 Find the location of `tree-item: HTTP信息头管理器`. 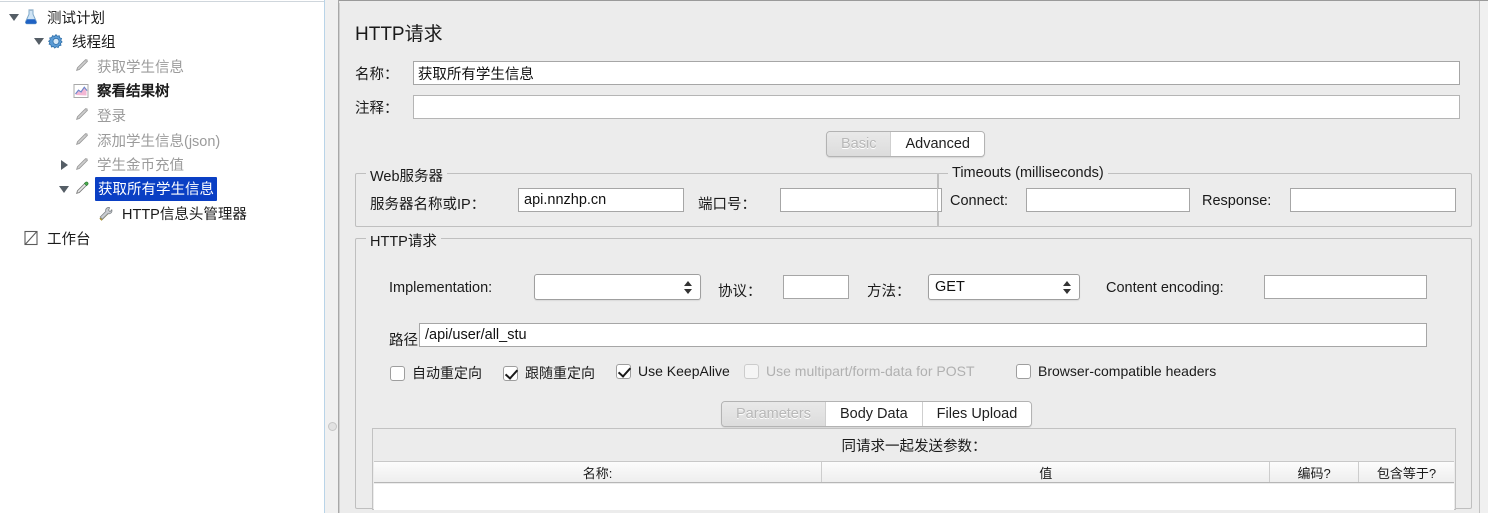

tree-item: HTTP信息头管理器 is located at coordinates (165, 214).